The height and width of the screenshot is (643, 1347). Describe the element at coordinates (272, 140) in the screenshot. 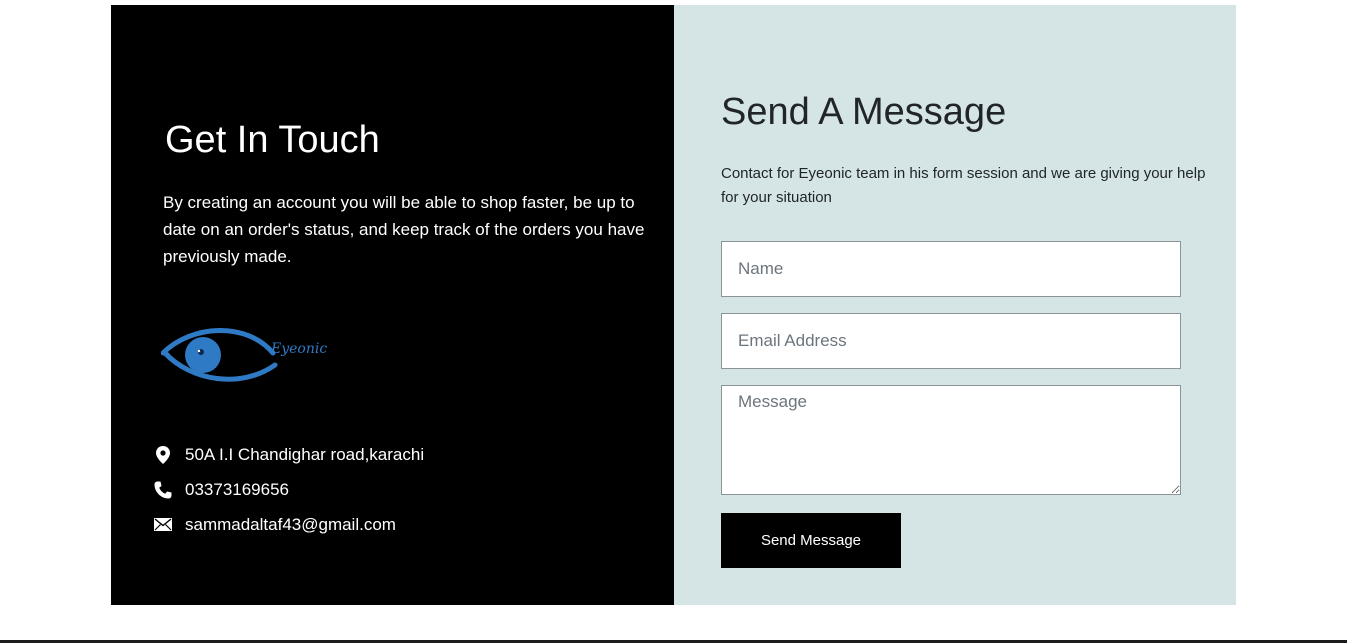

I see `info-title: Get In Touch` at that location.